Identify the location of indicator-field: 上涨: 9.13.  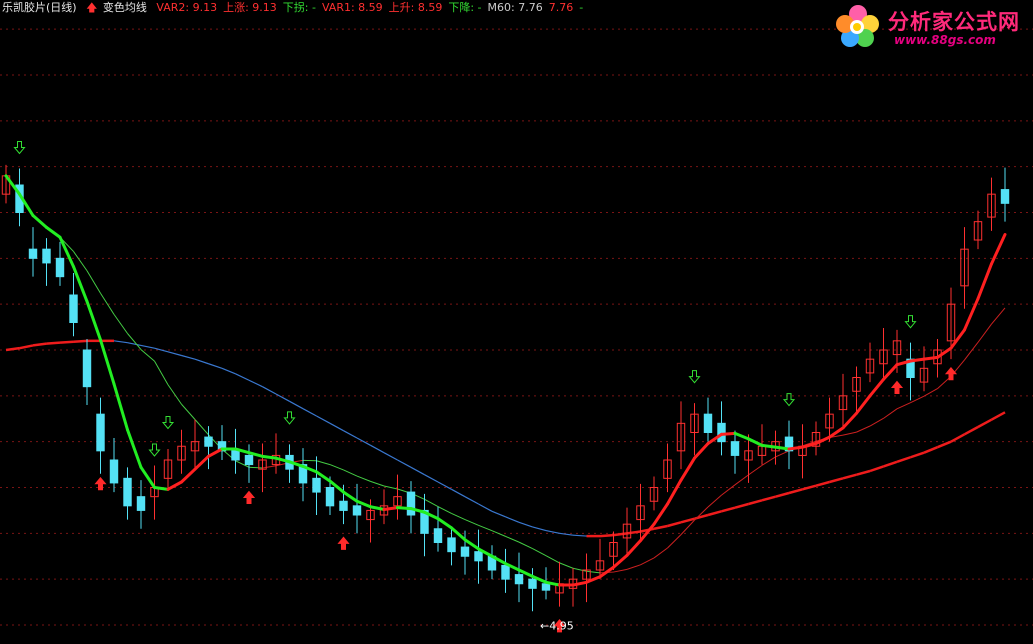
(250, 7).